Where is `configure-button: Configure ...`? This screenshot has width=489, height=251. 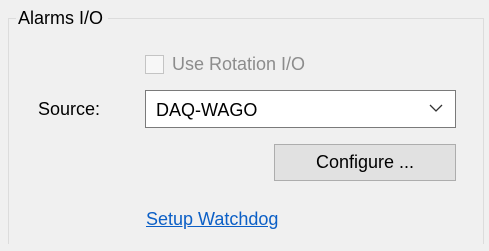
configure-button: Configure ... is located at coordinates (365, 162).